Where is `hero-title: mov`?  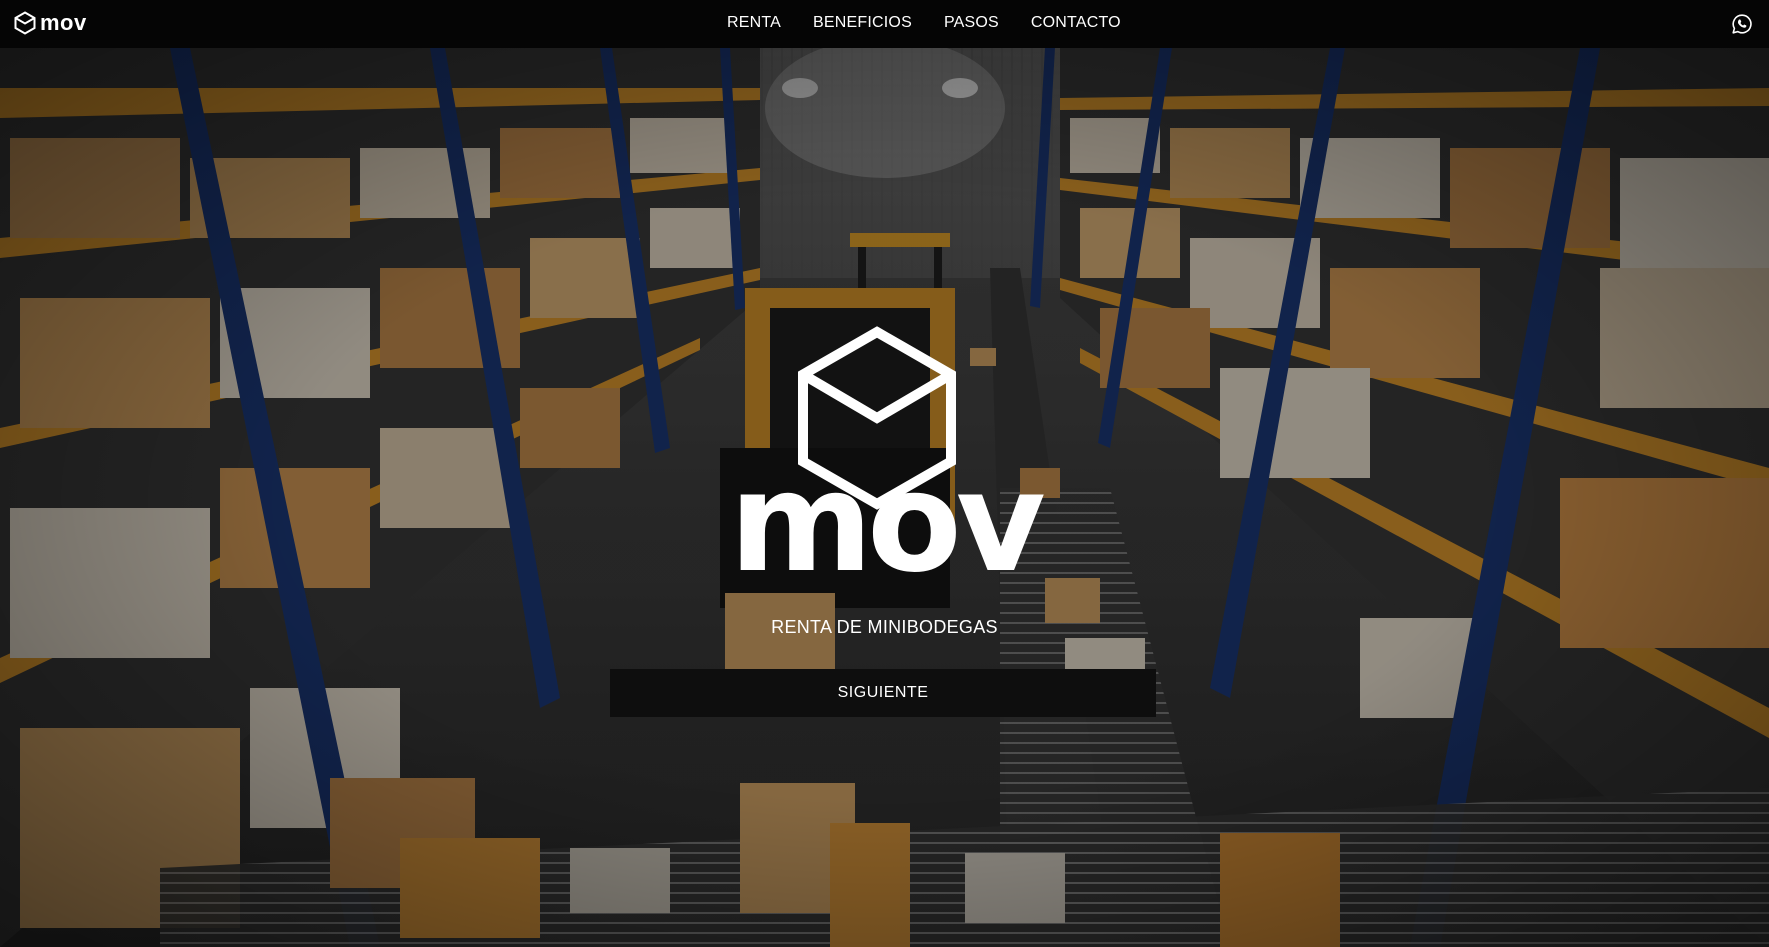 hero-title: mov is located at coordinates (887, 522).